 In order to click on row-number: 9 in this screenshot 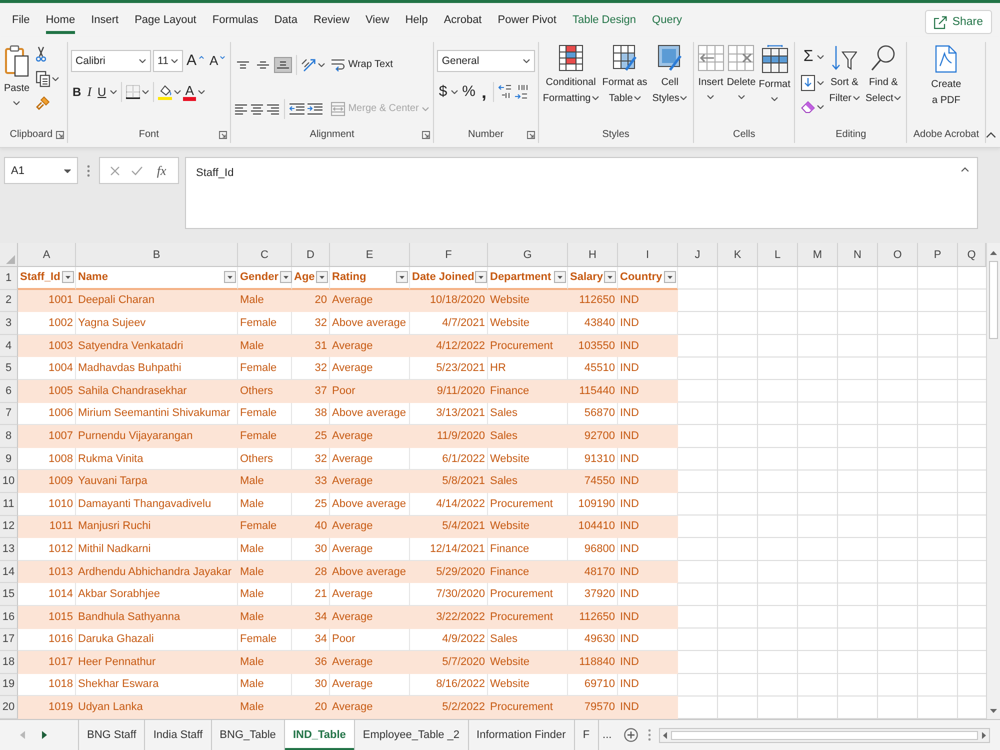, I will do `click(9, 459)`.